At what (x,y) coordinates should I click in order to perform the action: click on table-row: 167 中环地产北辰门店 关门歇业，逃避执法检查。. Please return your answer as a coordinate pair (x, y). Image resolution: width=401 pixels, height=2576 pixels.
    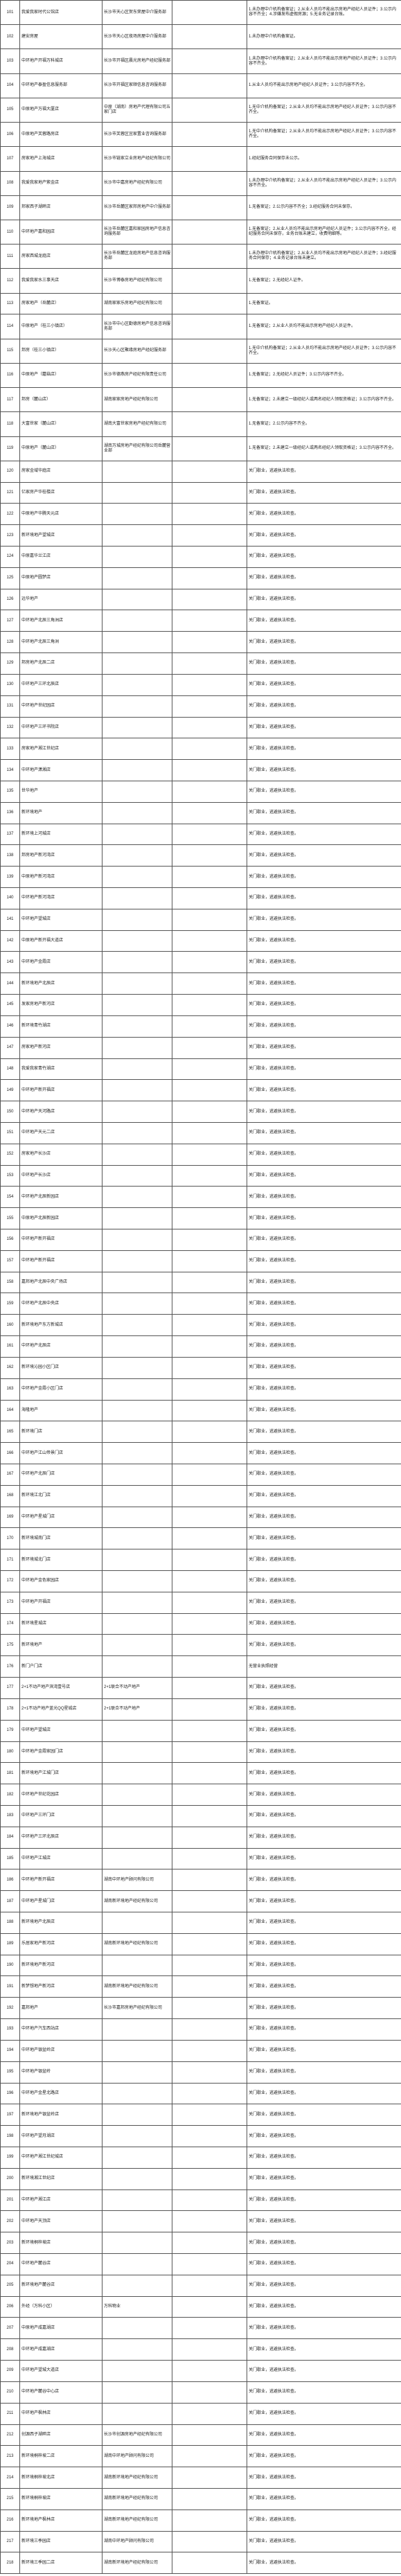
    Looking at the image, I should click on (201, 1474).